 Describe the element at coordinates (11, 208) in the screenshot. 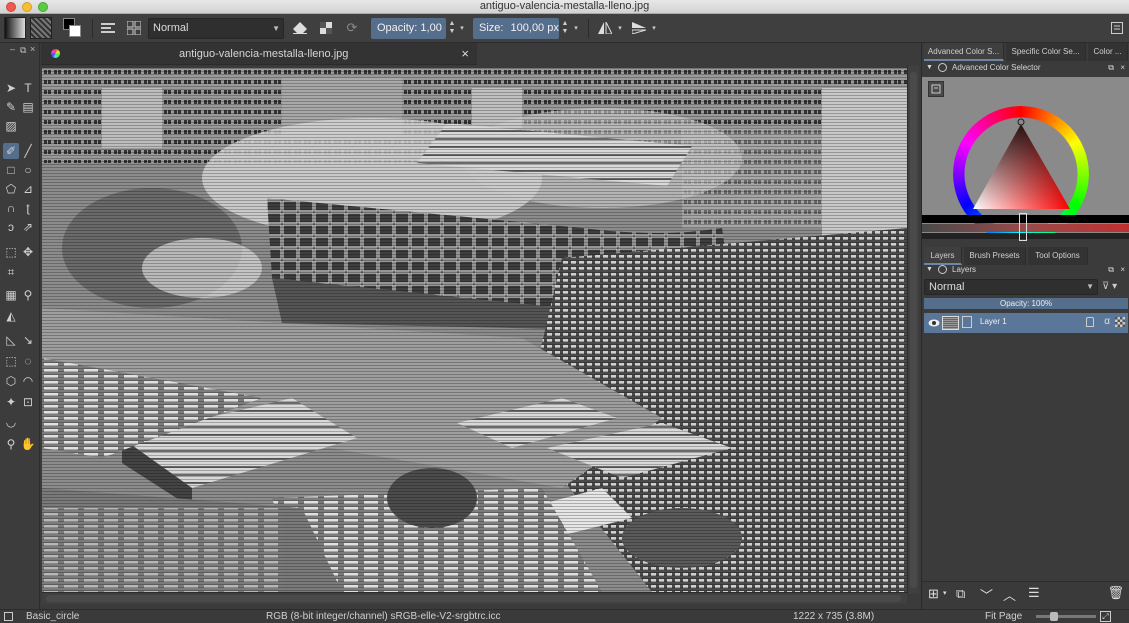

I see `bezier-icon: ∩` at that location.